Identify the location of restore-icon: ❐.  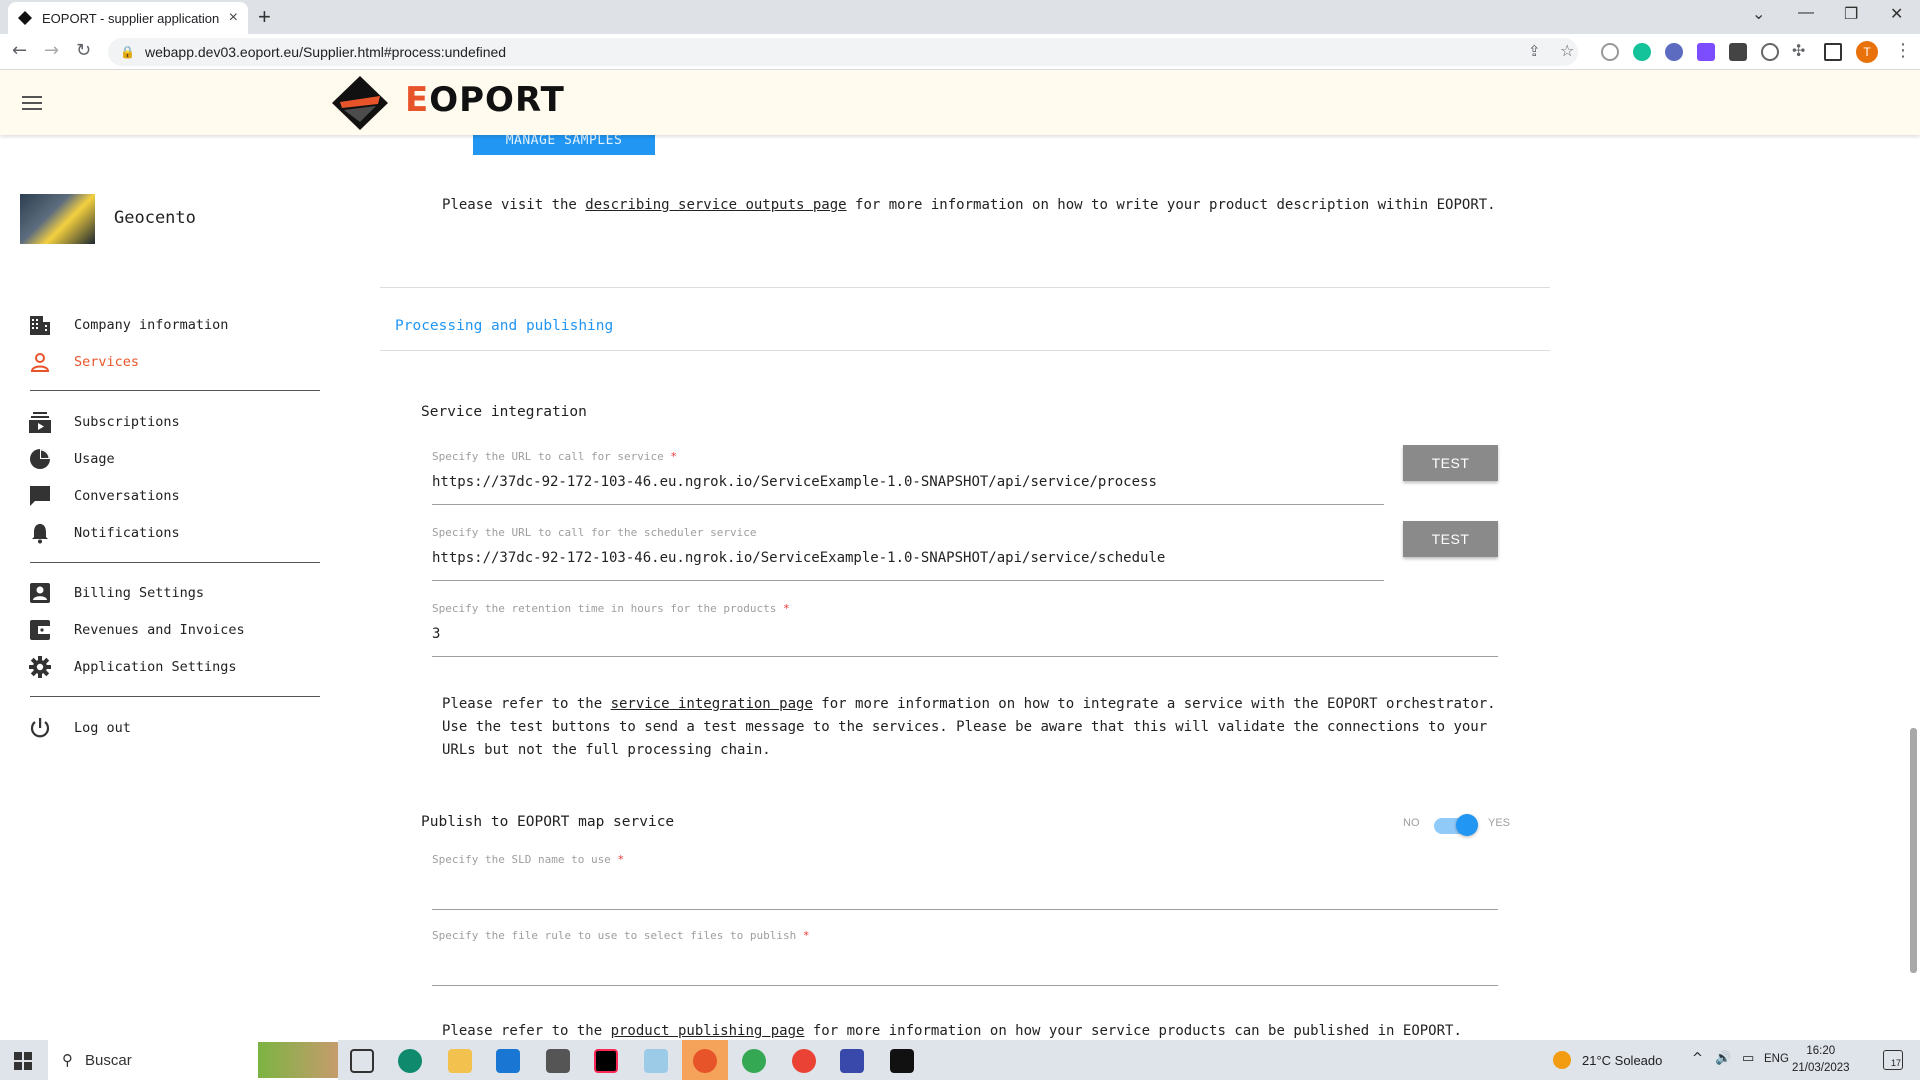
(1851, 14).